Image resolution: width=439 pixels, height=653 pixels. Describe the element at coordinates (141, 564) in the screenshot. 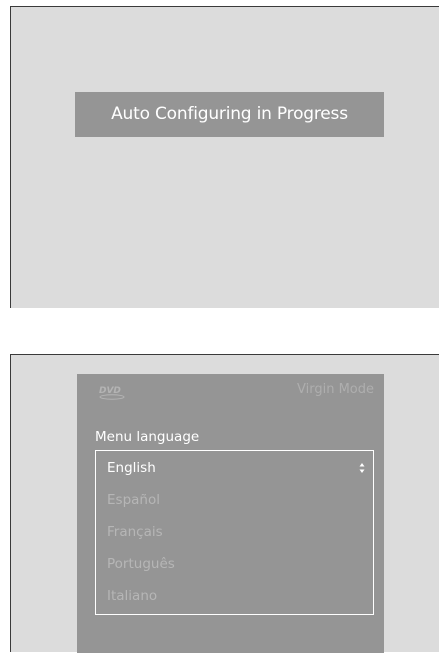

I see `language-option-portugues: Português` at that location.